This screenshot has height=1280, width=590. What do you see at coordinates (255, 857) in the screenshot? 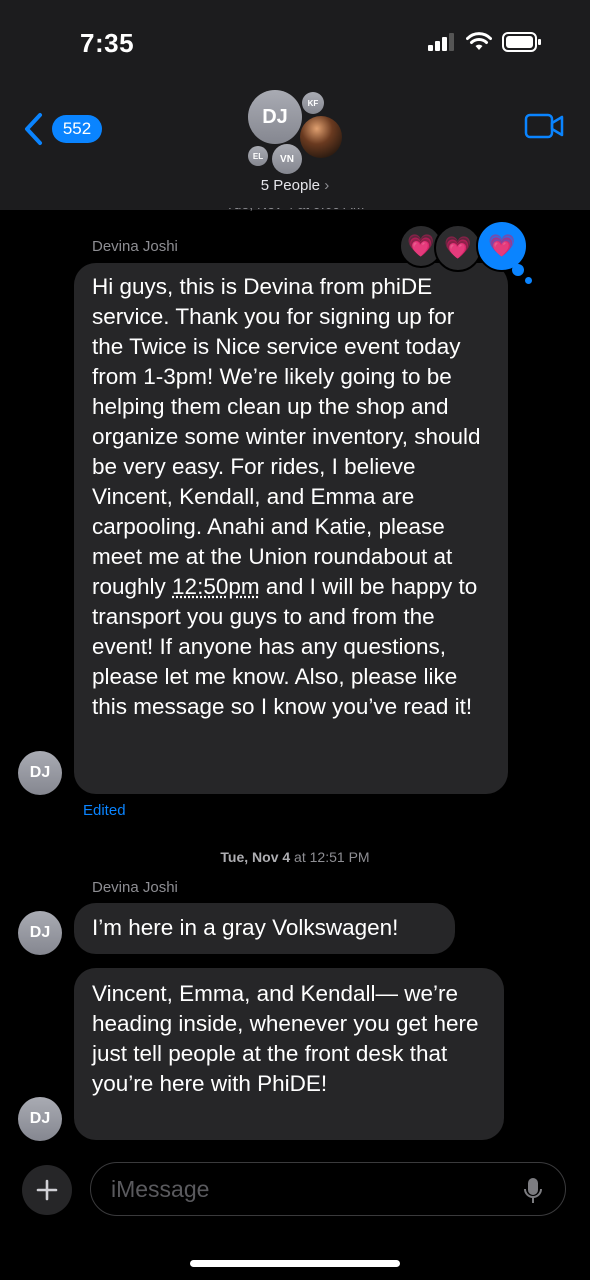
I see `timestamp-day: Tue, Nov 4` at bounding box center [255, 857].